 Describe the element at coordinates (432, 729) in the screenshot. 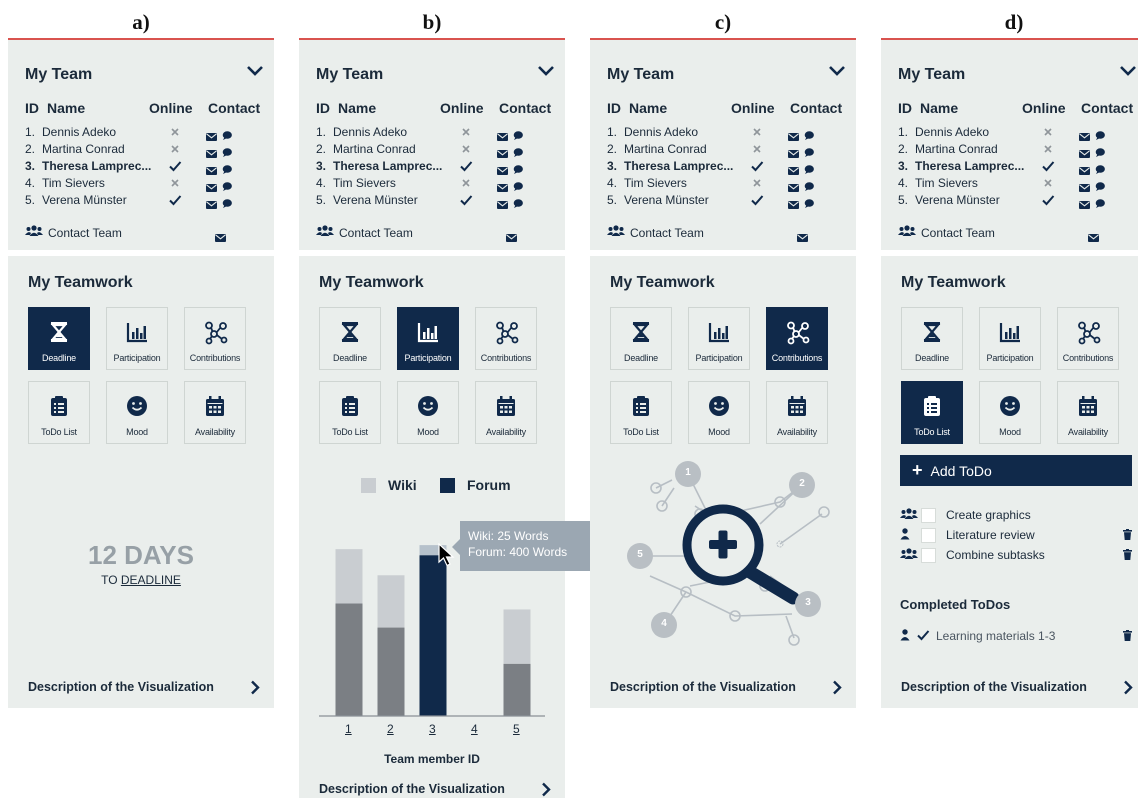

I see `x-tick-label: 3` at that location.